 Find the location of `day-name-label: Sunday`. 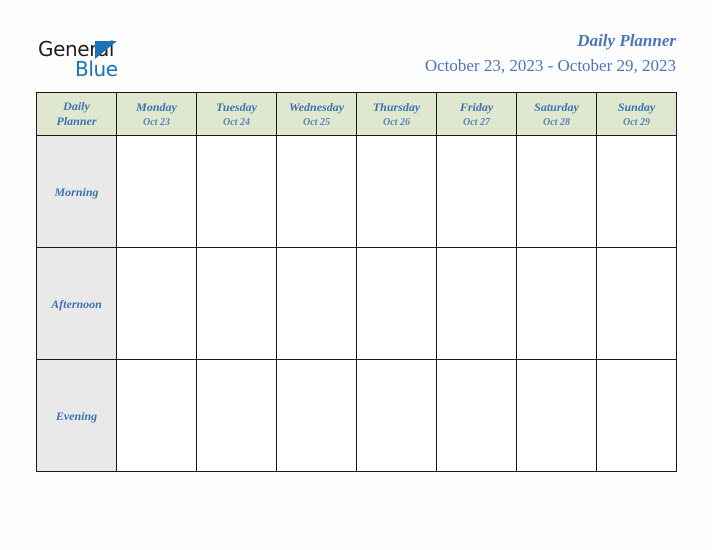

day-name-label: Sunday is located at coordinates (636, 106).